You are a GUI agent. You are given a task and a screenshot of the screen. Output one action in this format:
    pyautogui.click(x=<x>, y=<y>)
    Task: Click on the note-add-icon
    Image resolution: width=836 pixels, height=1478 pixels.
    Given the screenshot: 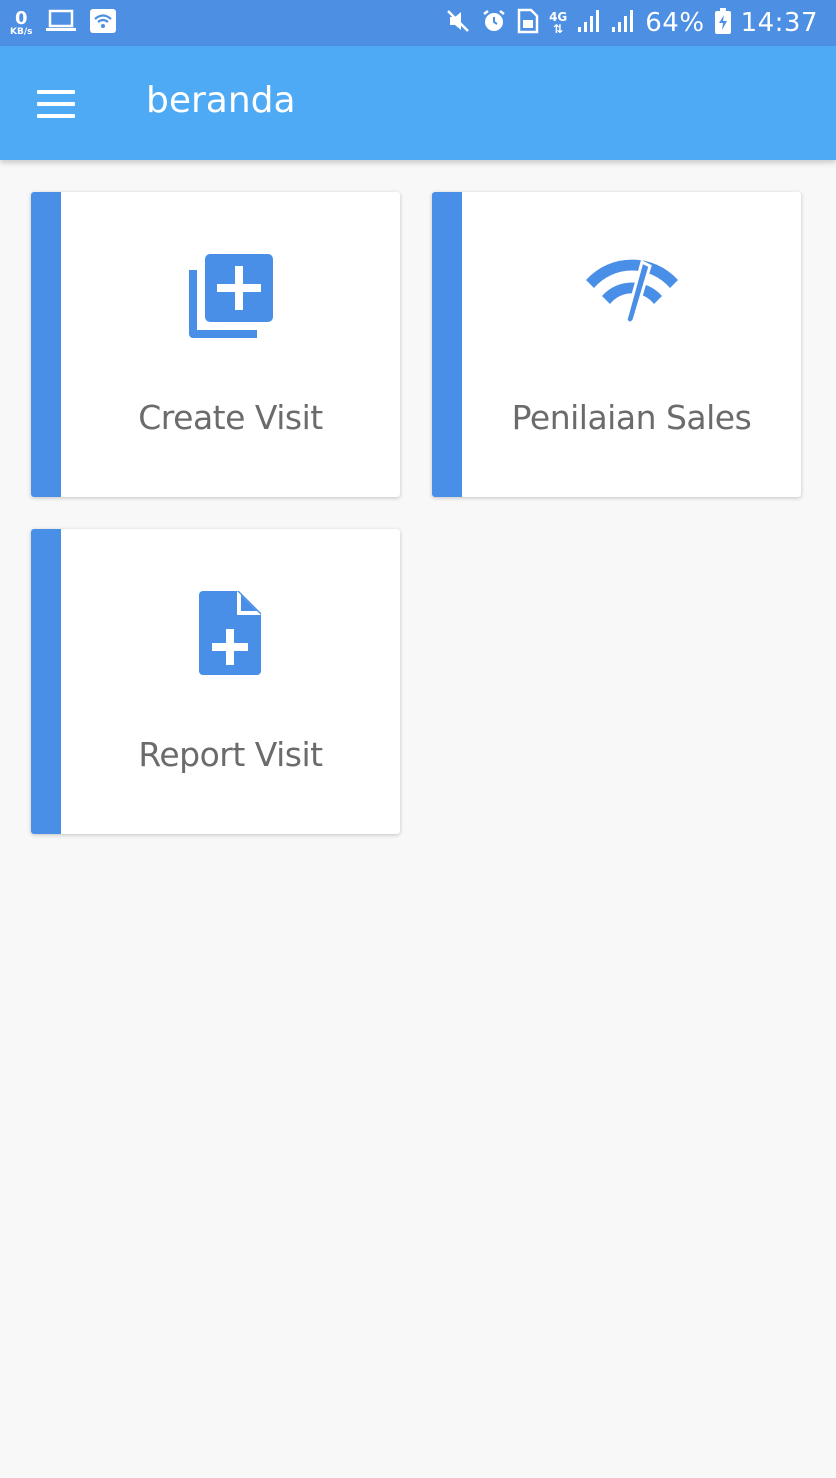 What is the action you would take?
    pyautogui.click(x=230, y=633)
    